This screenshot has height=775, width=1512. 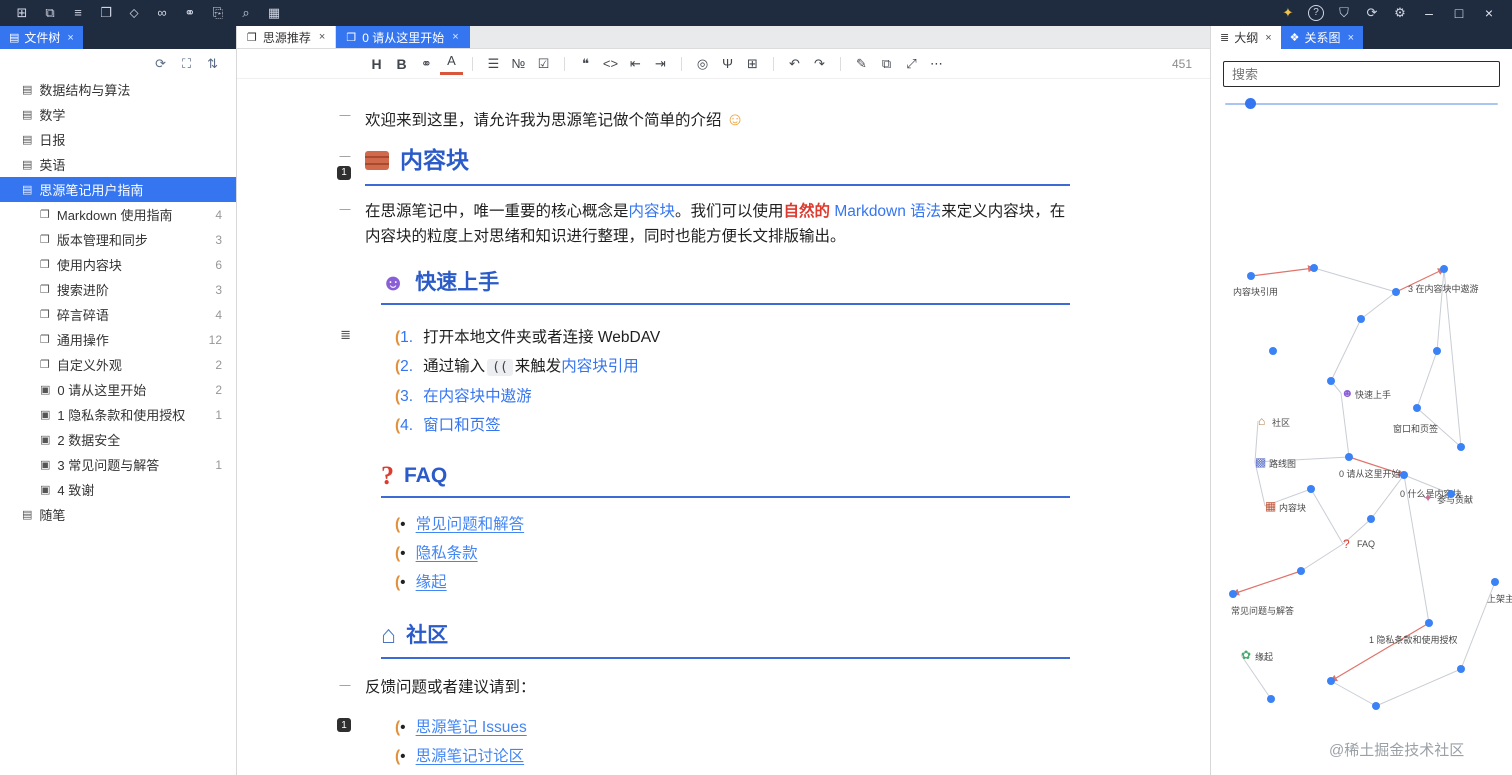 I want to click on tree-item: ❐ 通用操作 12, so click(x=118, y=339).